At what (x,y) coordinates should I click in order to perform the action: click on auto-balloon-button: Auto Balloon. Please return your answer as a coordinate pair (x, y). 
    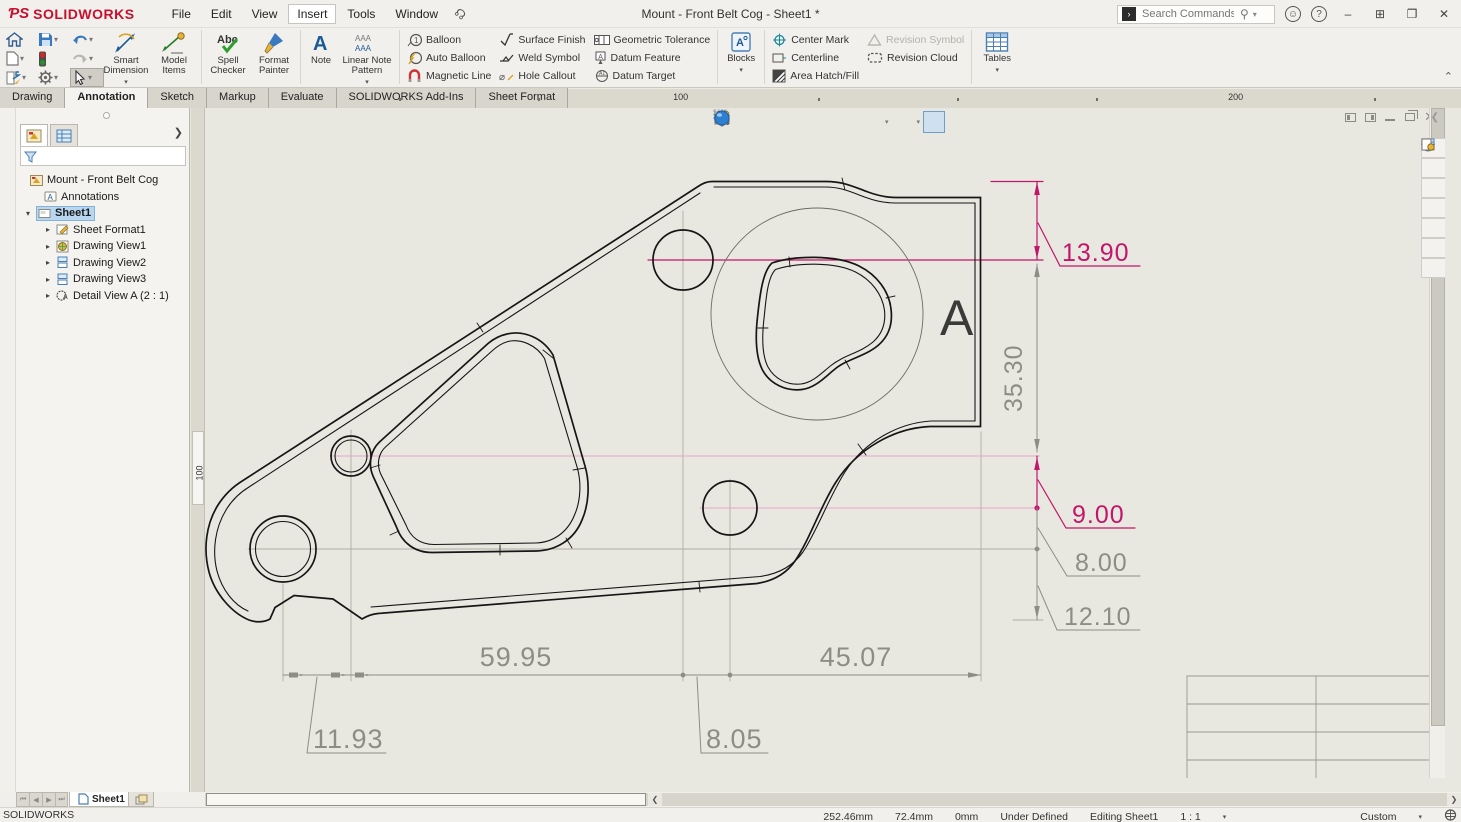
    Looking at the image, I should click on (449, 57).